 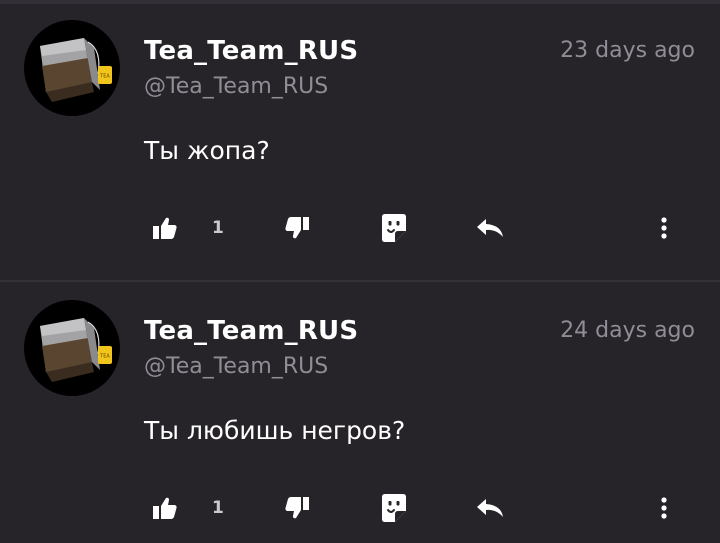 I want to click on comment-text: Ты любишь негров?, so click(x=275, y=430).